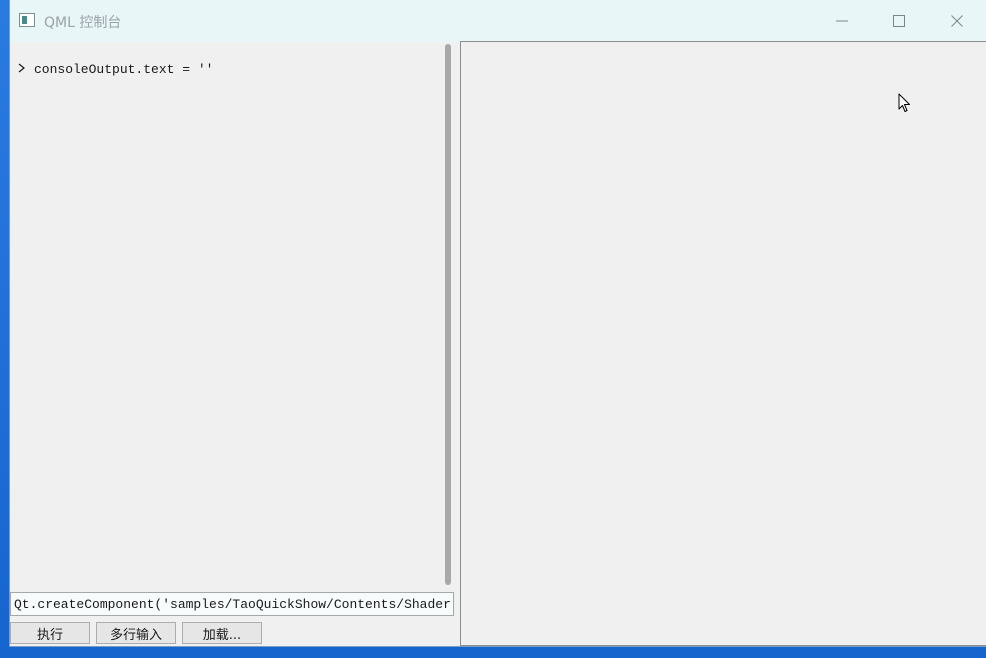 This screenshot has height=658, width=986. I want to click on console-scrollbar-thumb, so click(448, 314).